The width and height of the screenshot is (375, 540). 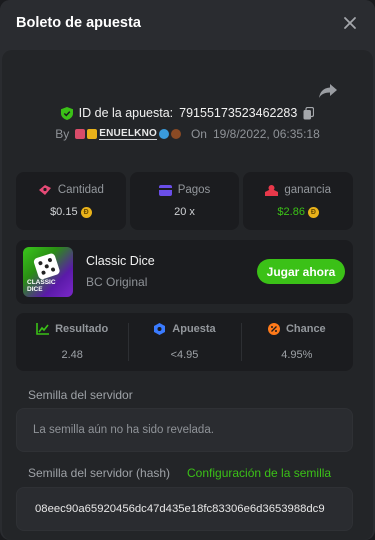 What do you see at coordinates (64, 212) in the screenshot?
I see `stat-amount-value: $0.15` at bounding box center [64, 212].